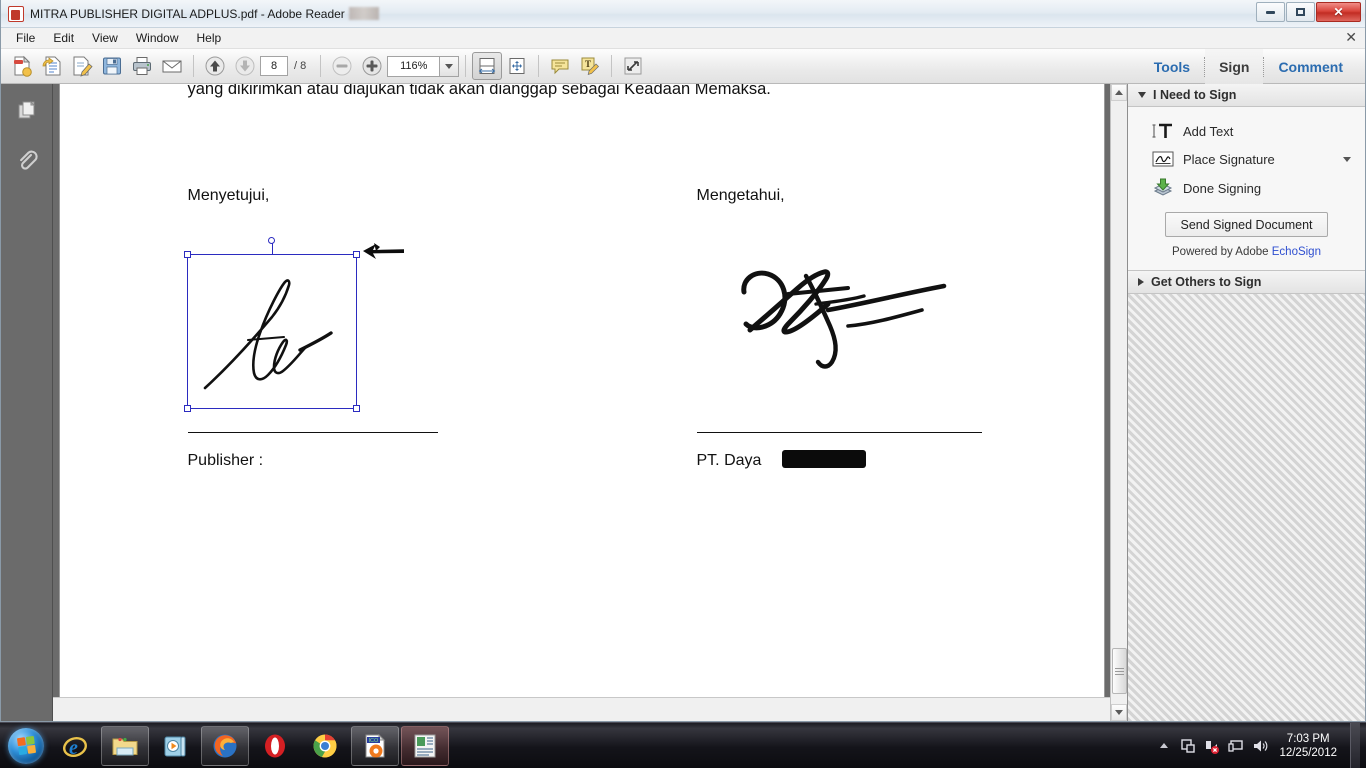 This screenshot has height=768, width=1366. I want to click on signature-selection-box, so click(271, 324).